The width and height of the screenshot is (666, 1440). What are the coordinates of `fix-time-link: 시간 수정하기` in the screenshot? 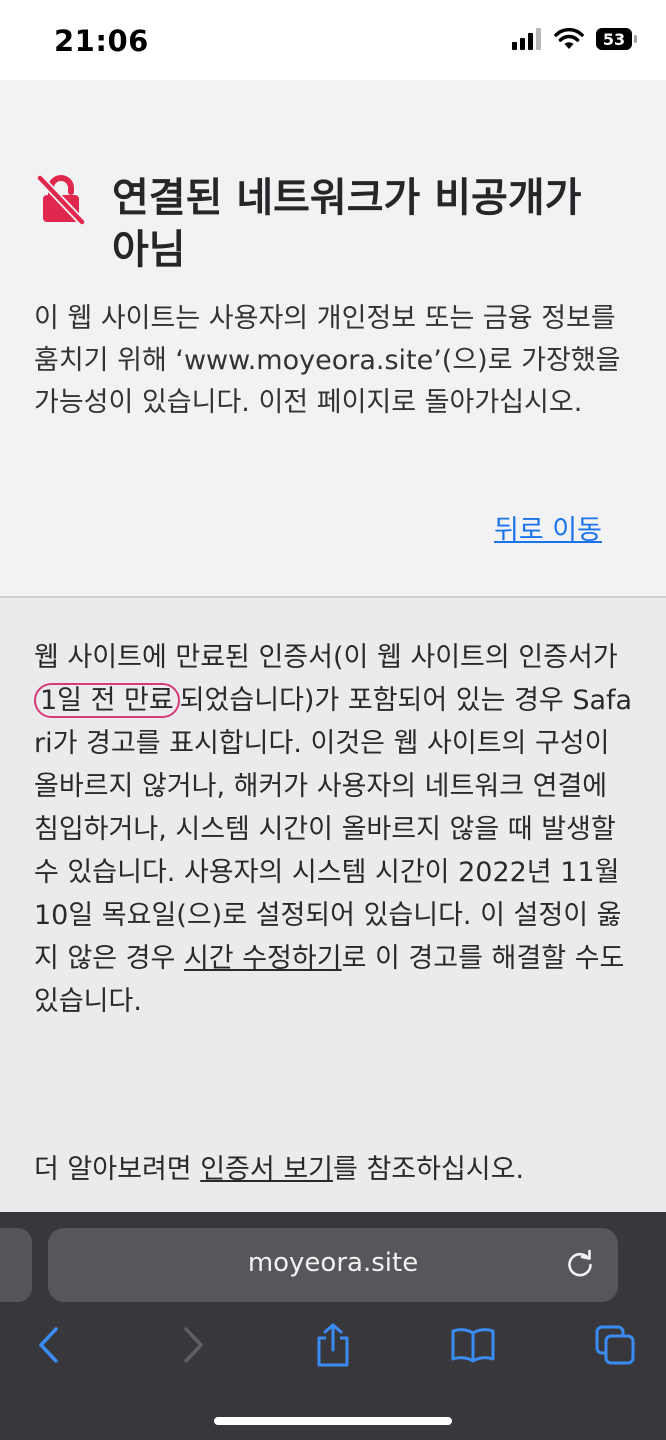 It's located at (263, 958).